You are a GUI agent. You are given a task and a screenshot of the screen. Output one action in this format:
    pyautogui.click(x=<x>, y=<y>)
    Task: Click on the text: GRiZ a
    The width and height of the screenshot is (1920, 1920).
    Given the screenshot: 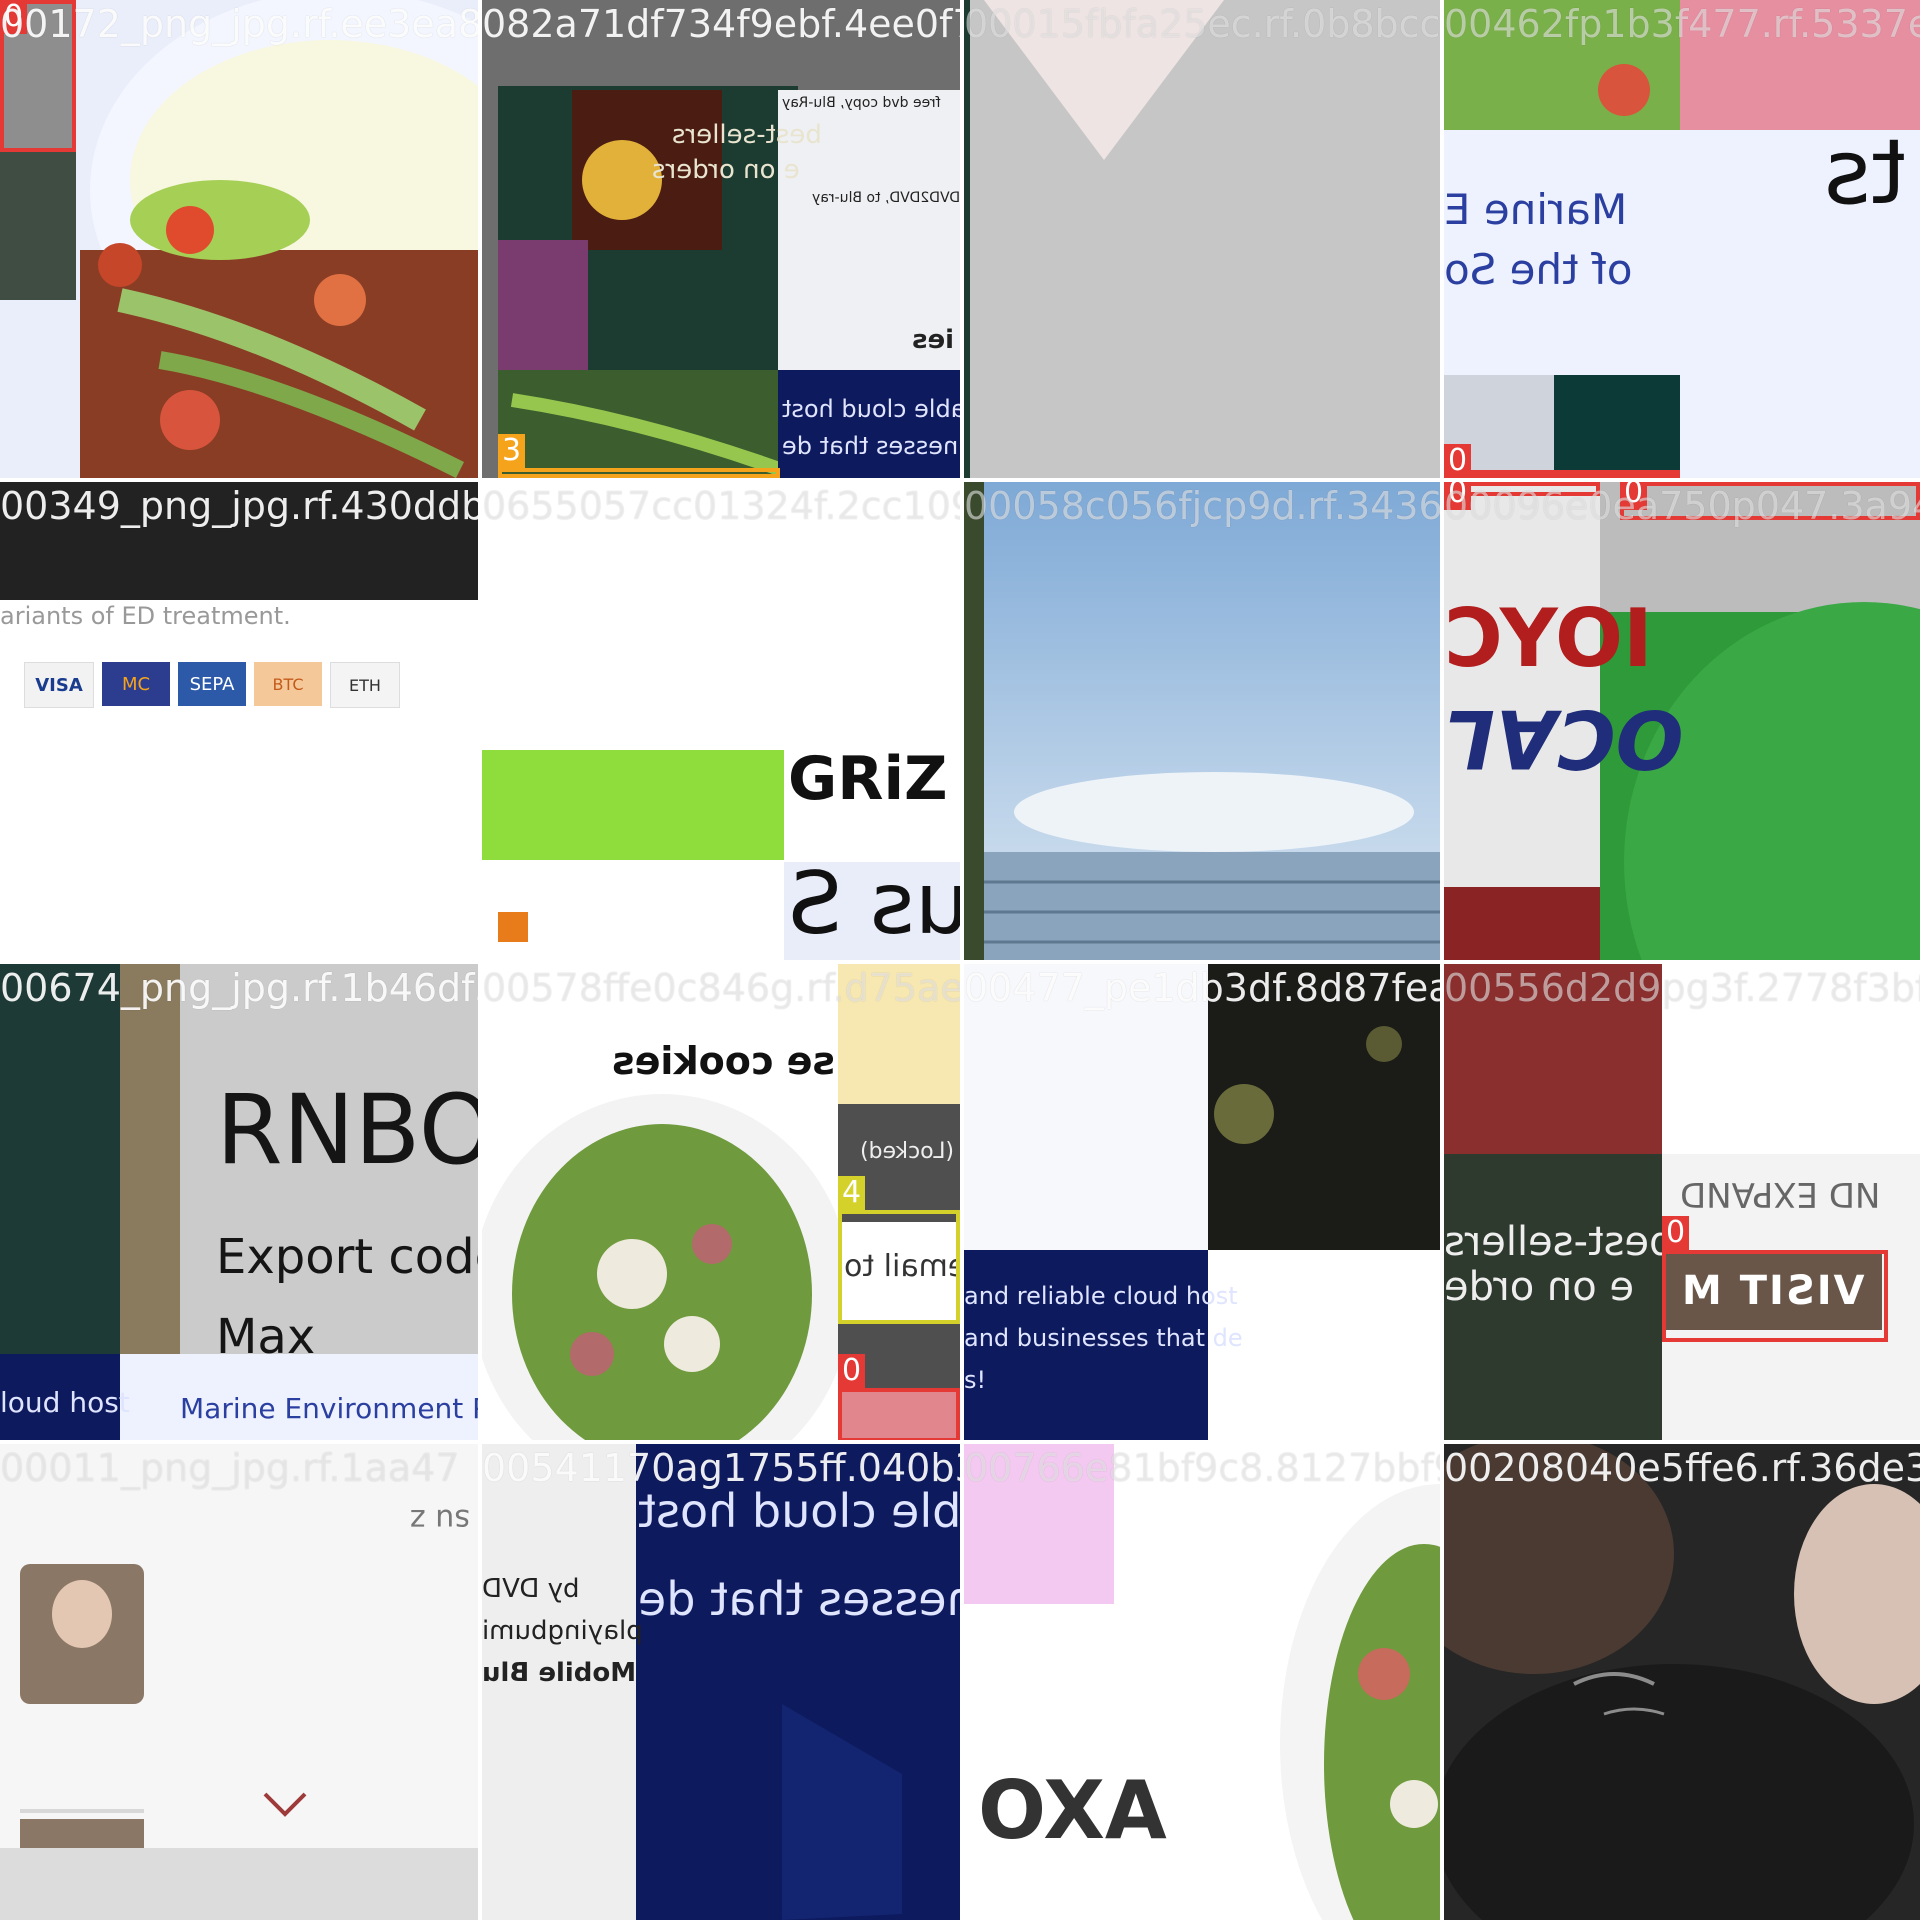 What is the action you would take?
    pyautogui.click(x=874, y=779)
    